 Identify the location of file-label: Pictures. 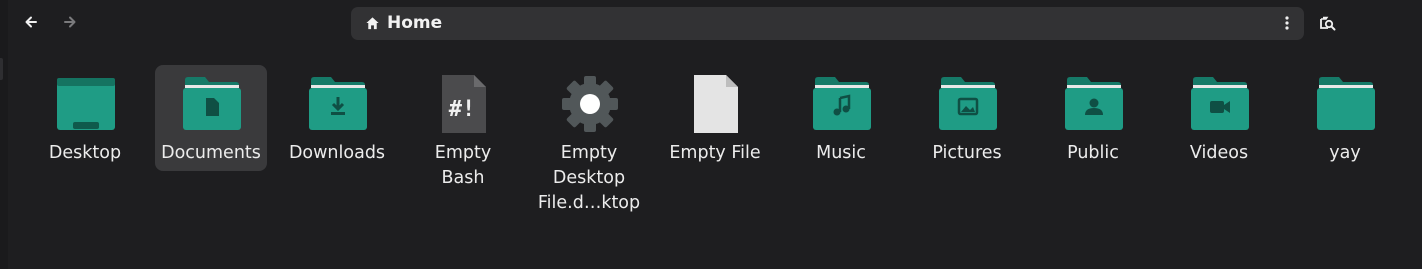
(967, 153).